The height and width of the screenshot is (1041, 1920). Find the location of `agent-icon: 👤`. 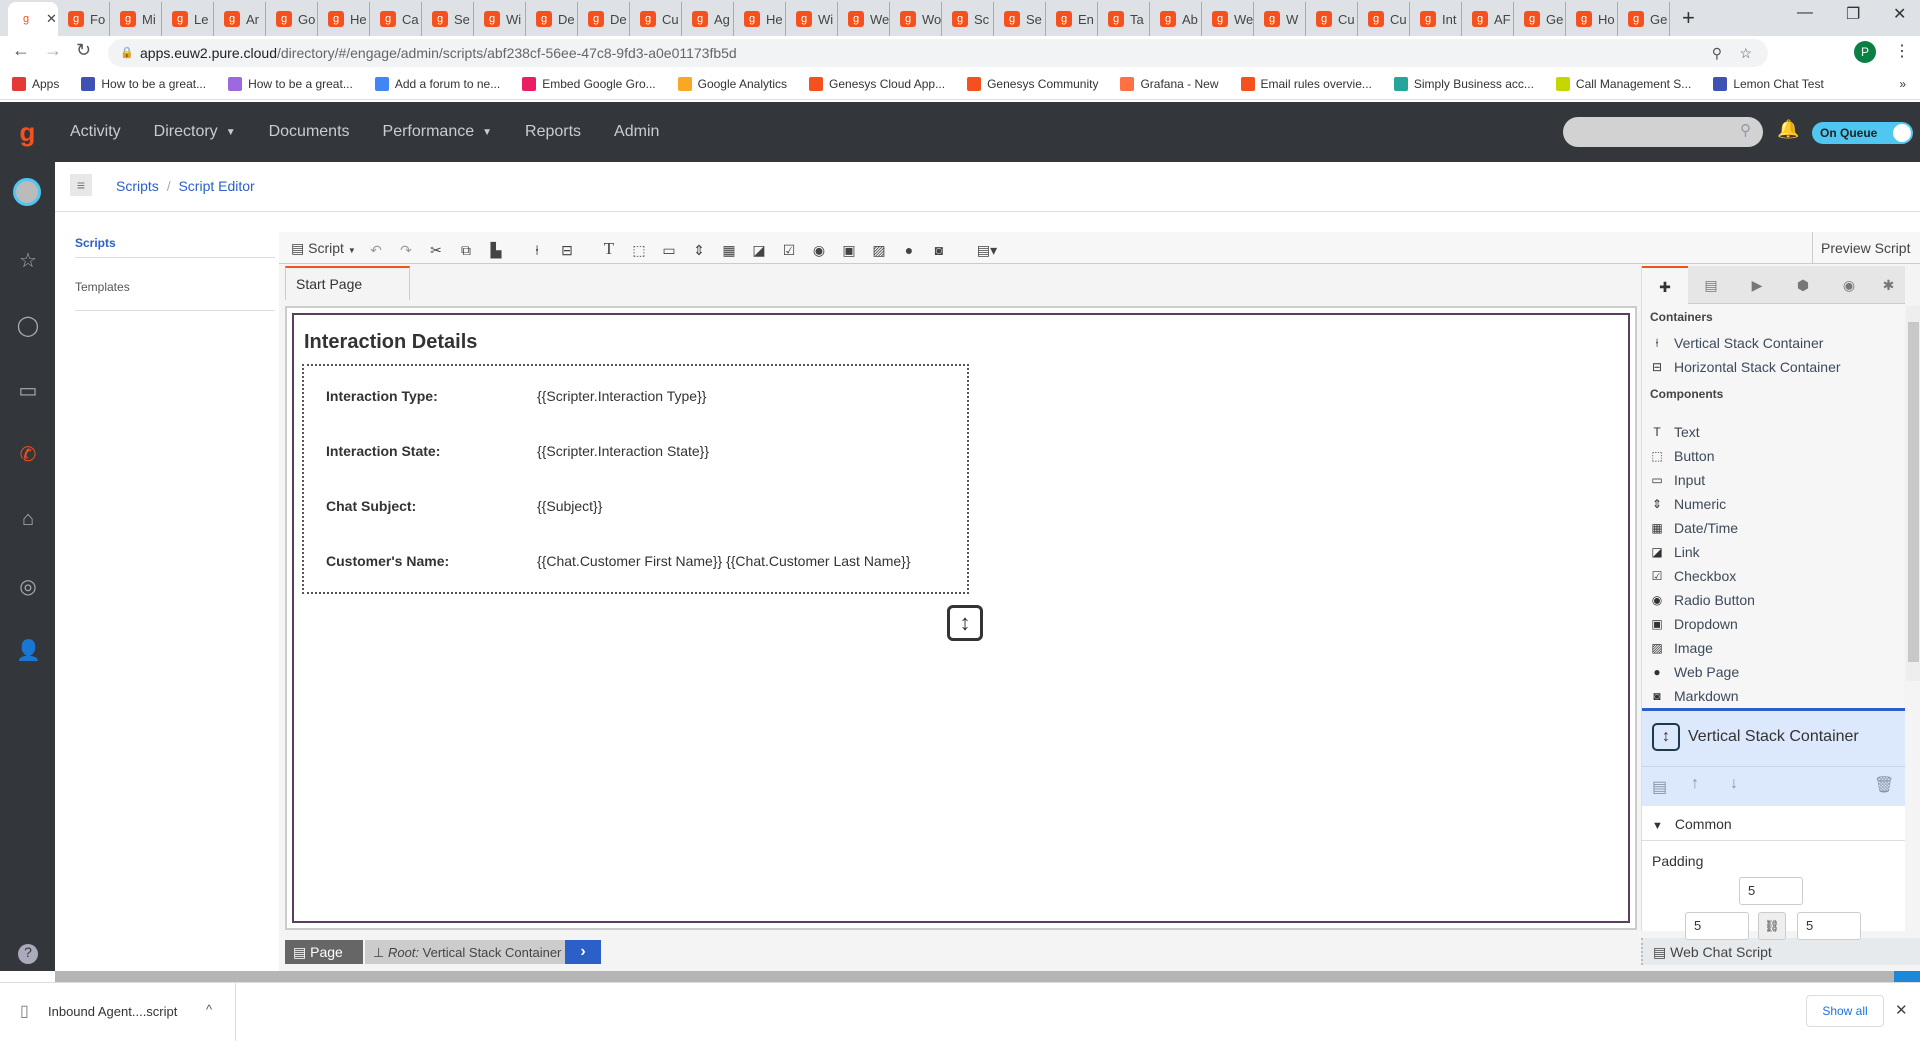

agent-icon: 👤 is located at coordinates (28, 650).